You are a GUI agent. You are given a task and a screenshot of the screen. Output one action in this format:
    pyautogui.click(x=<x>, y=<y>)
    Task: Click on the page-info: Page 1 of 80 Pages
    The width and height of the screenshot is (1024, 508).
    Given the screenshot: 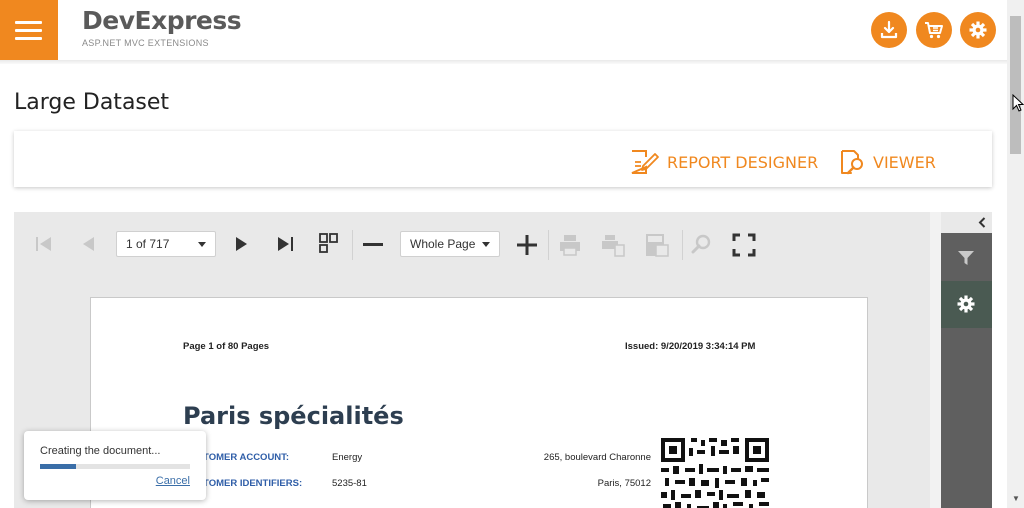 What is the action you would take?
    pyautogui.click(x=226, y=346)
    